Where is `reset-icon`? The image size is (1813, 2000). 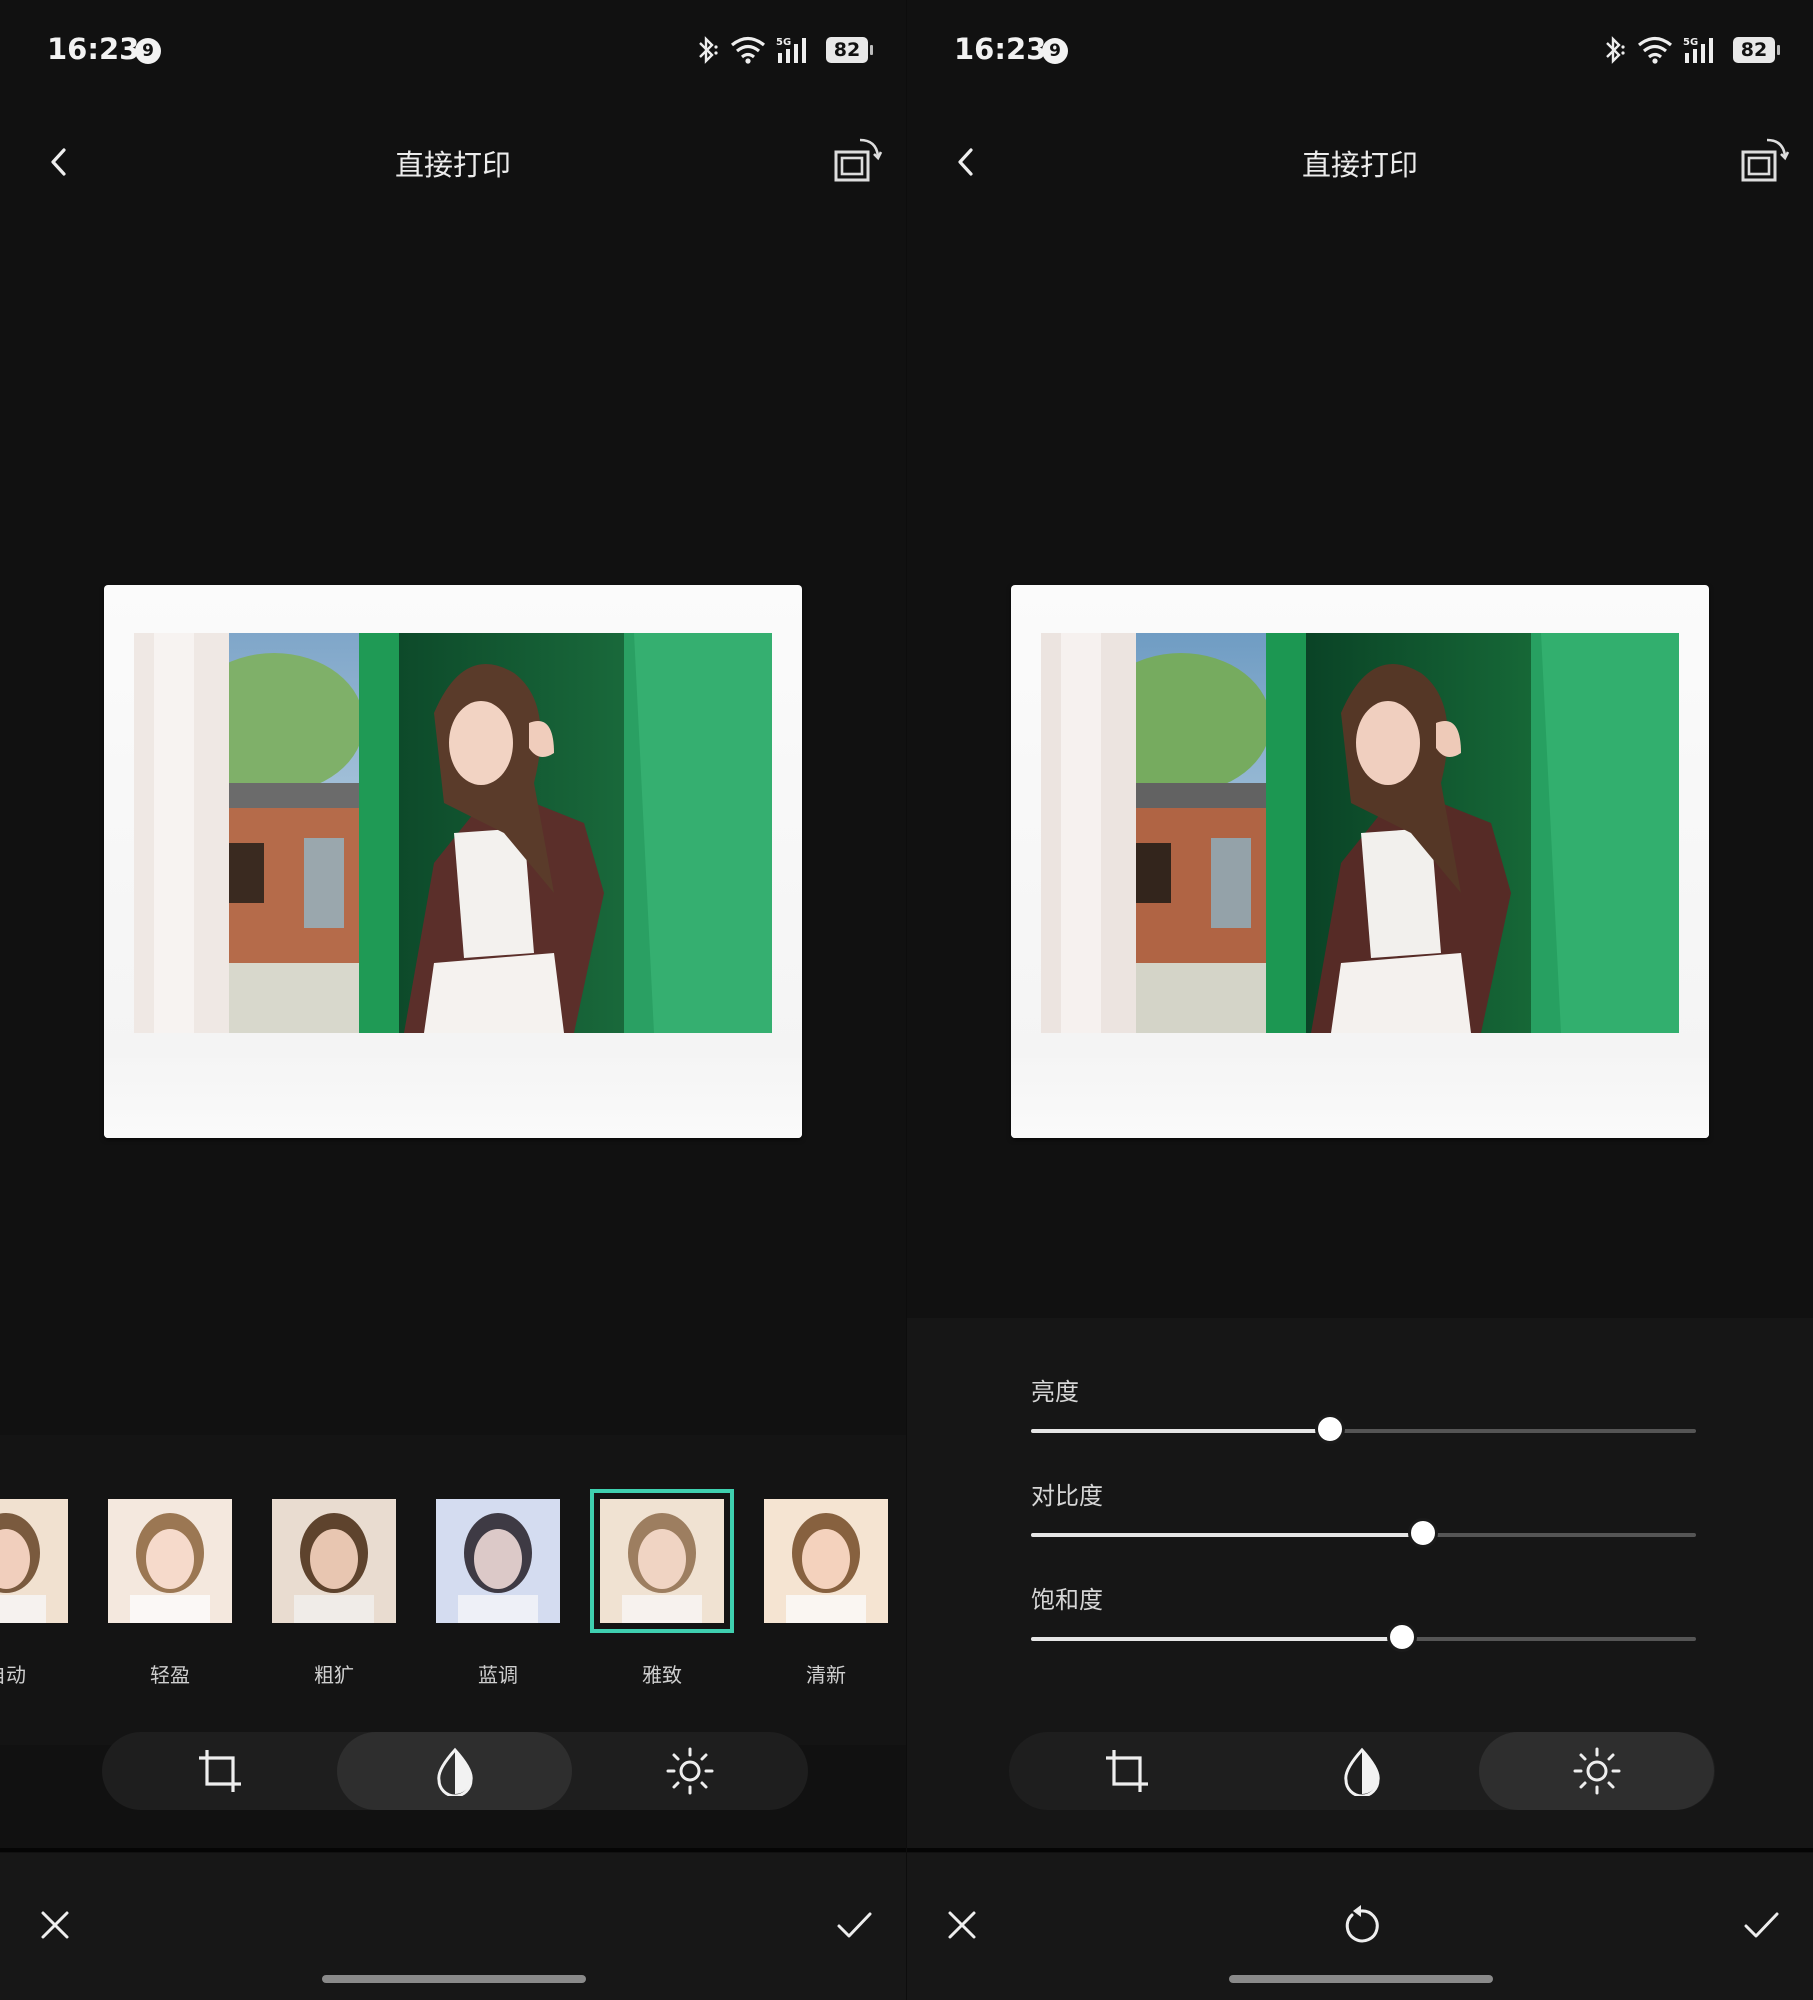 reset-icon is located at coordinates (1362, 1924).